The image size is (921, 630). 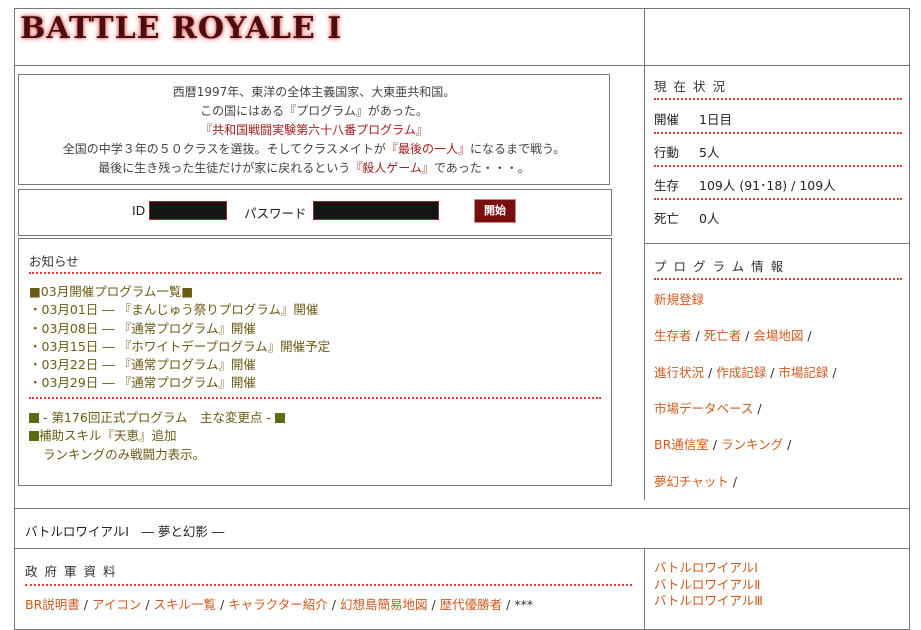 What do you see at coordinates (125, 531) in the screenshot?
I see `site-subtitle: バトルロワイアルⅠ ― 夢と幻影 ―` at bounding box center [125, 531].